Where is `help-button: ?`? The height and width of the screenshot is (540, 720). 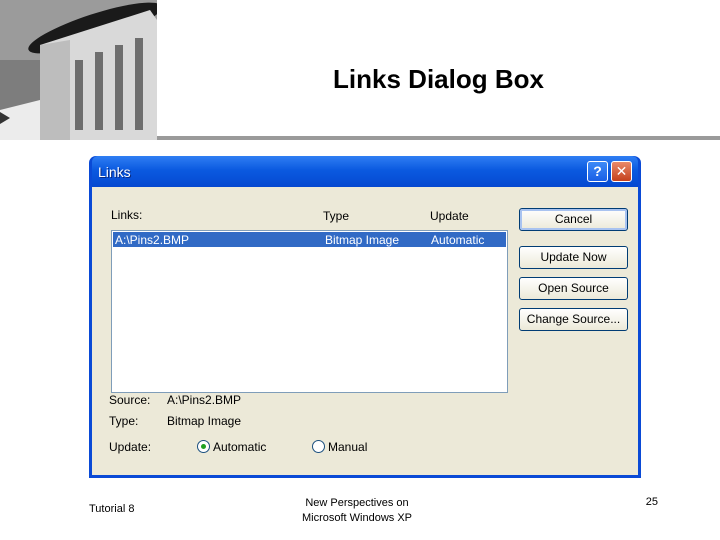
help-button: ? is located at coordinates (597, 171).